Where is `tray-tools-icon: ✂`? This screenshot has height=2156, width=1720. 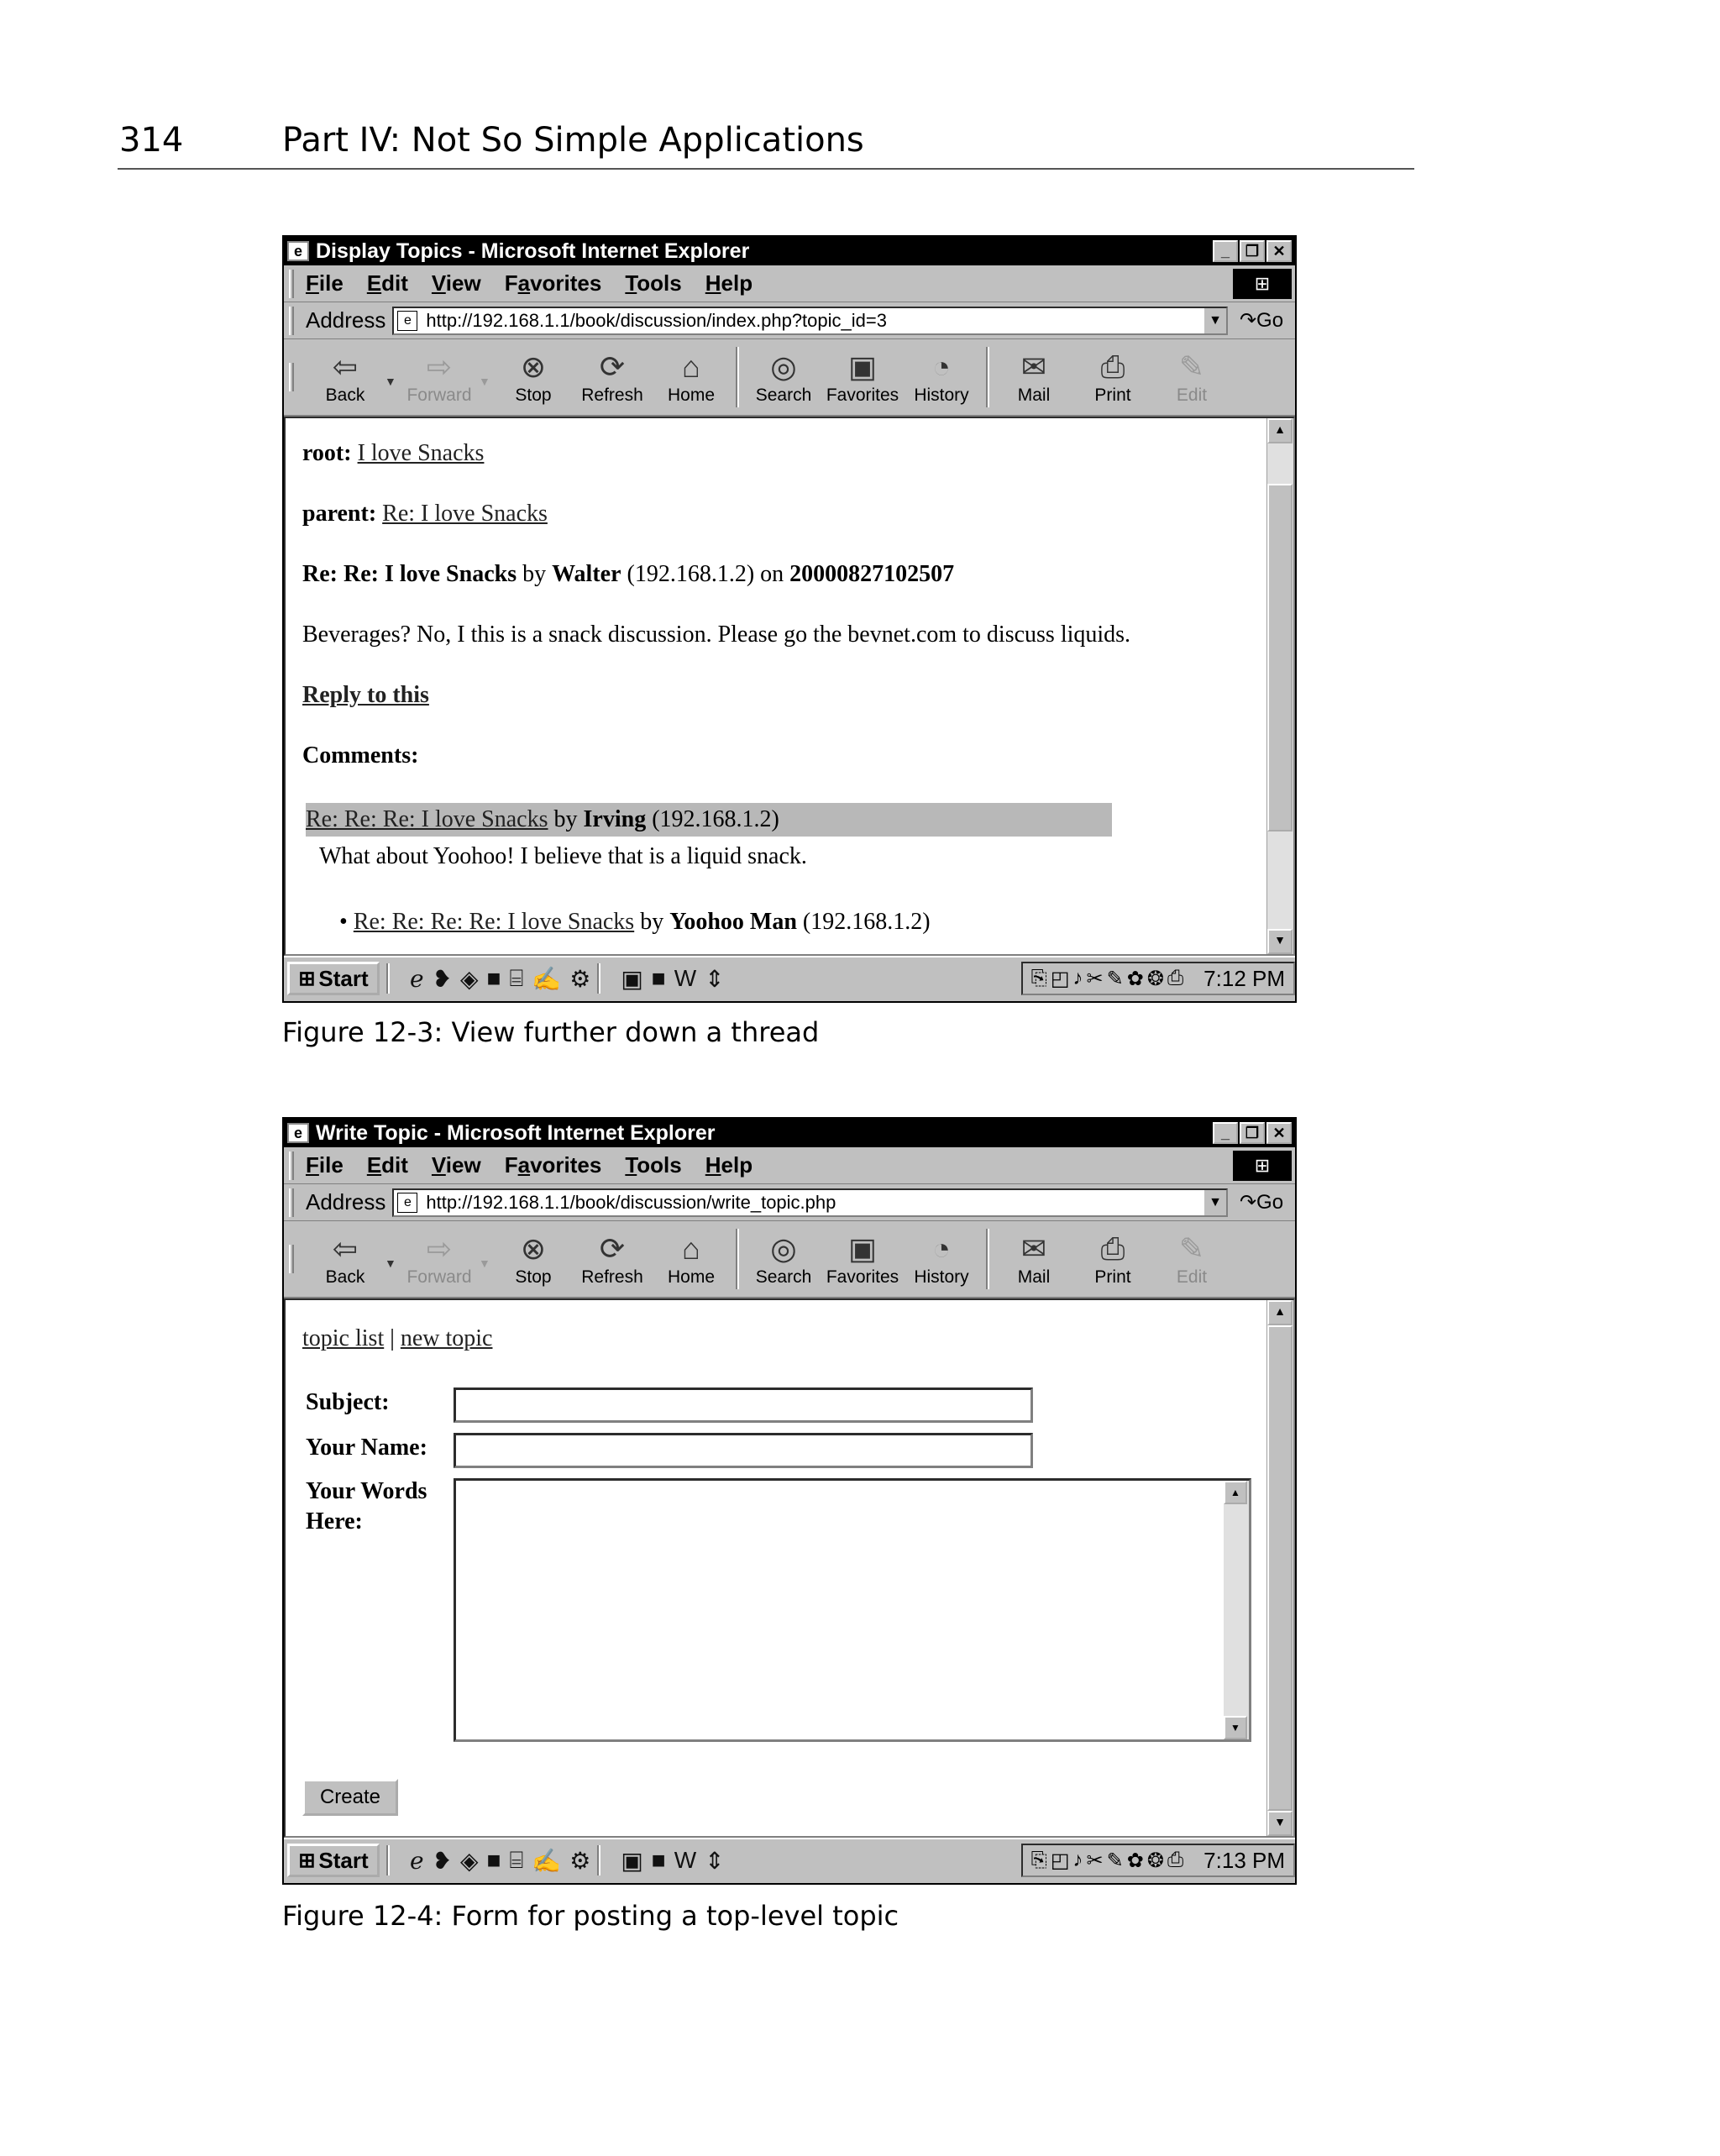 tray-tools-icon: ✂ is located at coordinates (1095, 1861).